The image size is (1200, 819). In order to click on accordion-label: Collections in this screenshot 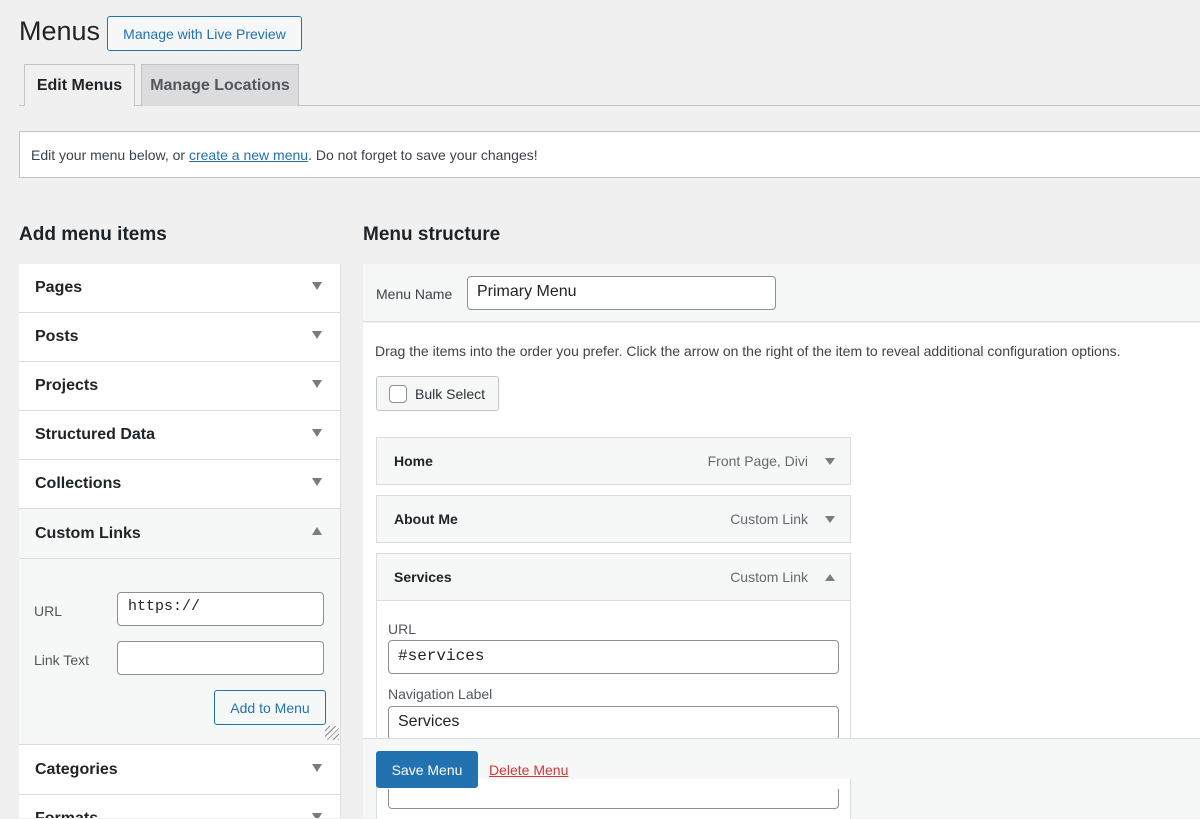, I will do `click(78, 483)`.